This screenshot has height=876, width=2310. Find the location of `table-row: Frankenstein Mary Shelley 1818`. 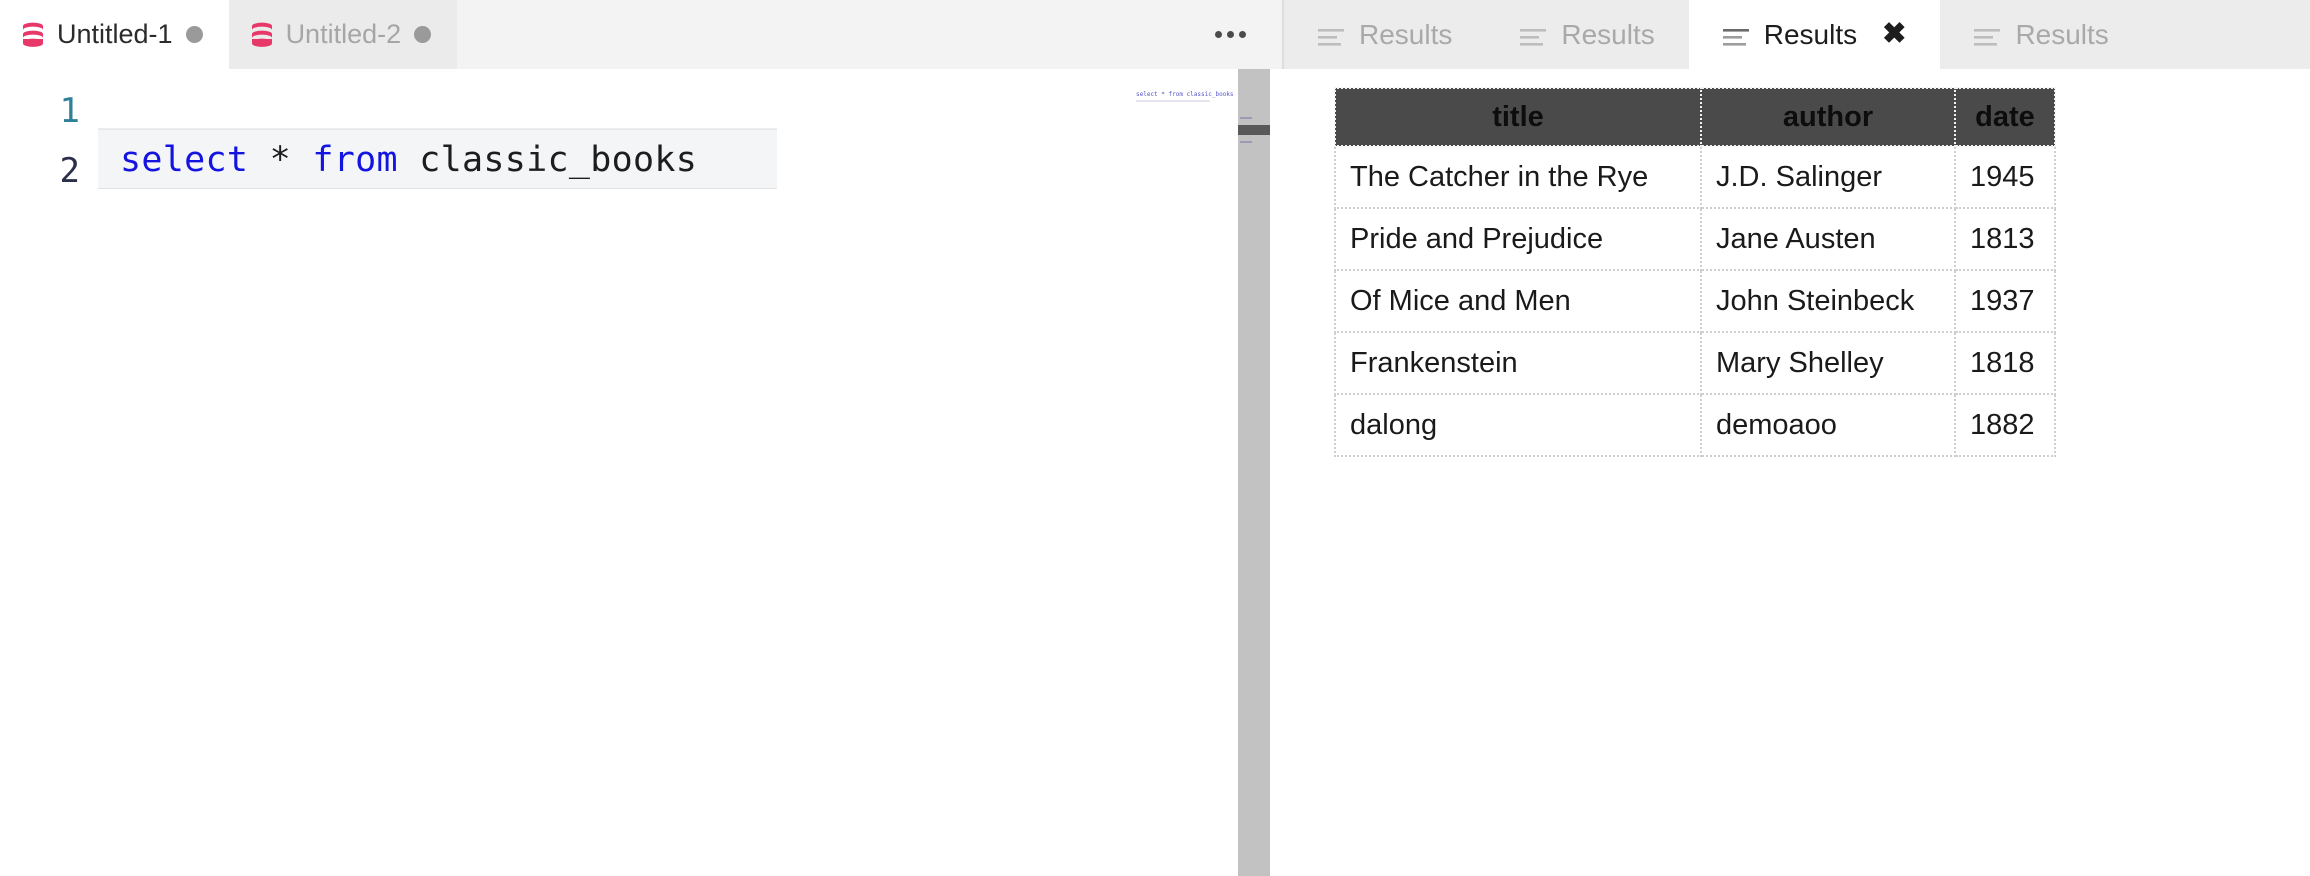

table-row: Frankenstein Mary Shelley 1818 is located at coordinates (1695, 363).